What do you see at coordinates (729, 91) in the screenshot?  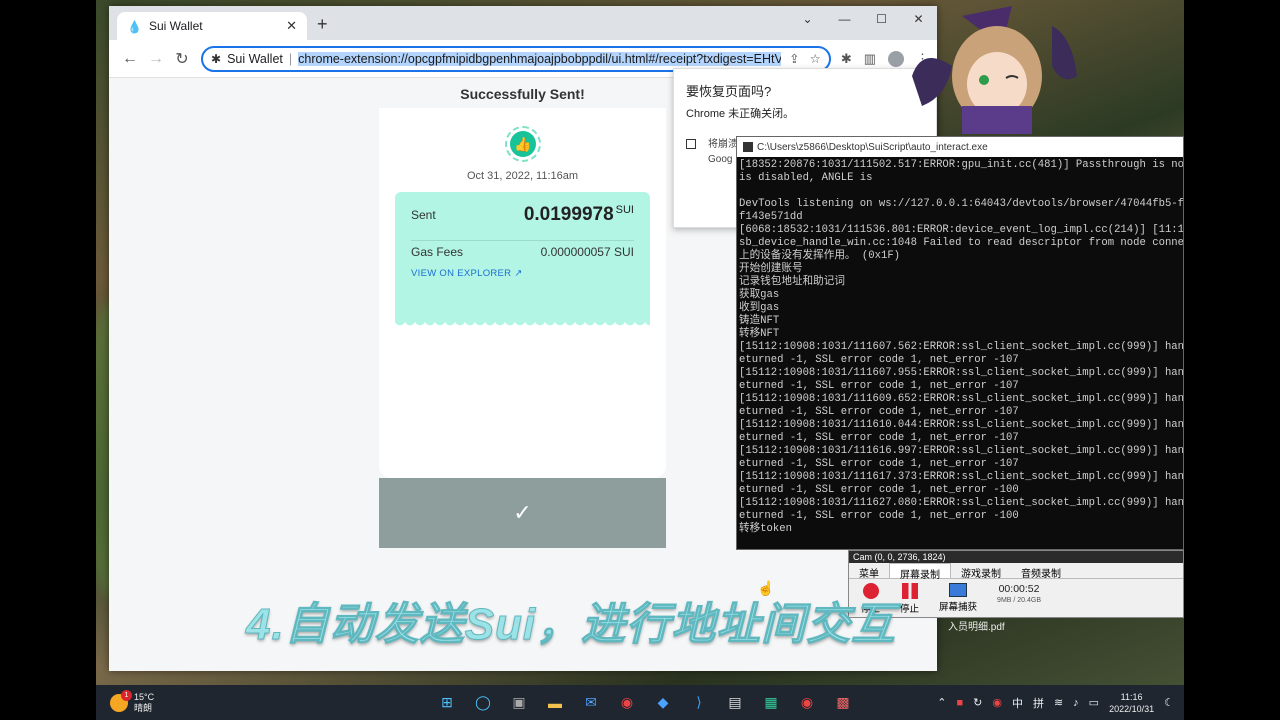 I see `restore-title: 要恢复页面吗?` at bounding box center [729, 91].